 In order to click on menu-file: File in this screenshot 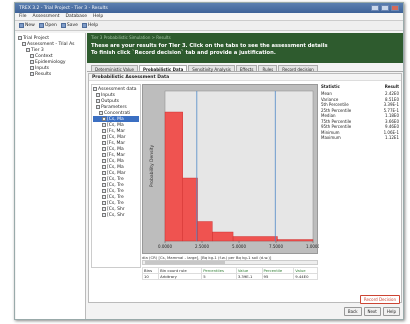, I will do `click(23, 16)`.